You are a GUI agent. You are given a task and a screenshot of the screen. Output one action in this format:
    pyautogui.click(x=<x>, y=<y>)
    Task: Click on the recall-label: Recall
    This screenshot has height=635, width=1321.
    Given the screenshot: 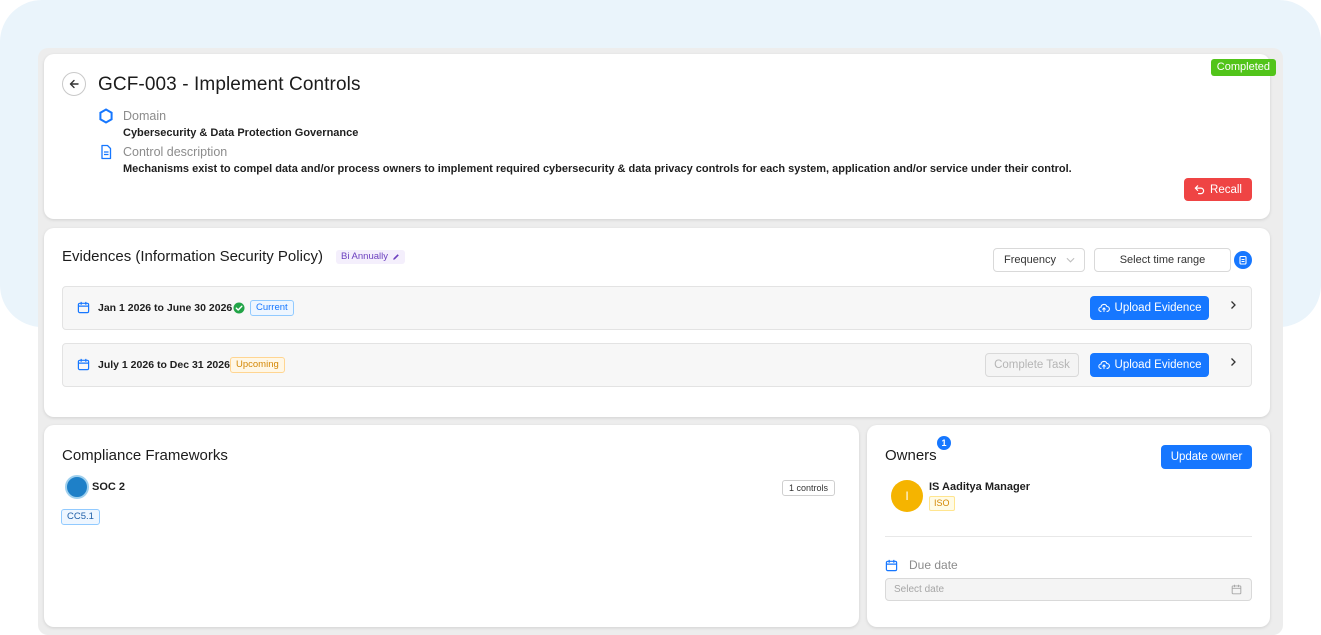 What is the action you would take?
    pyautogui.click(x=1226, y=189)
    